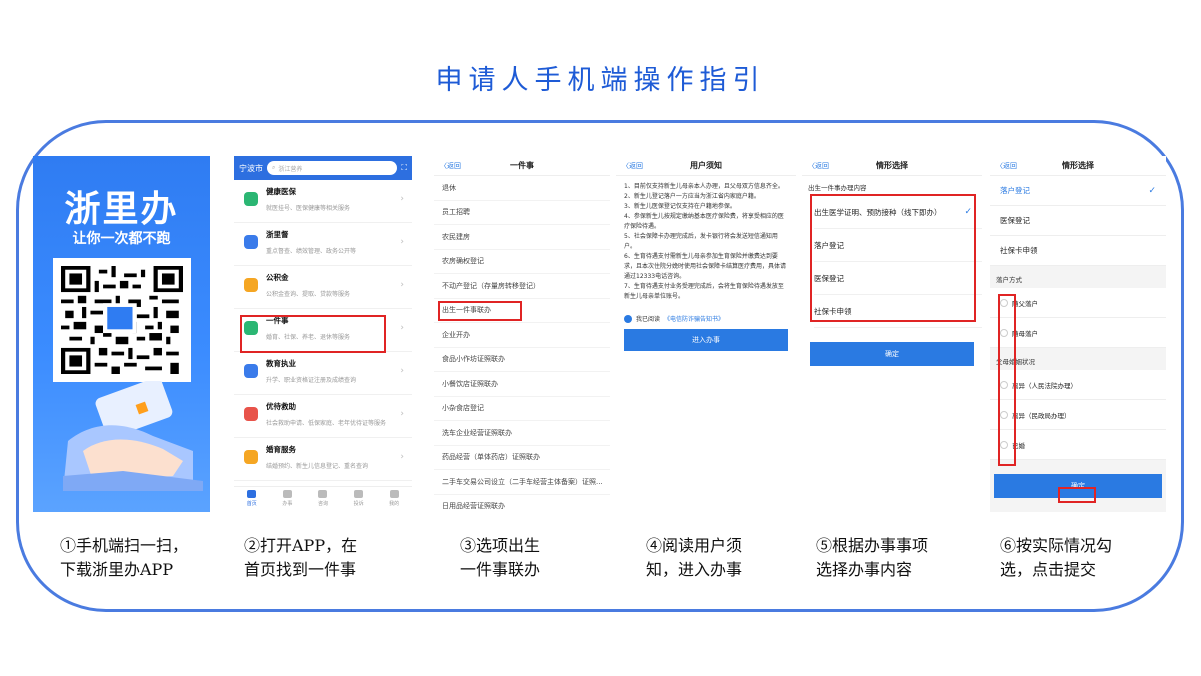 Image resolution: width=1201 pixels, height=676 pixels. I want to click on caption-line: 知，进入办事, so click(694, 569).